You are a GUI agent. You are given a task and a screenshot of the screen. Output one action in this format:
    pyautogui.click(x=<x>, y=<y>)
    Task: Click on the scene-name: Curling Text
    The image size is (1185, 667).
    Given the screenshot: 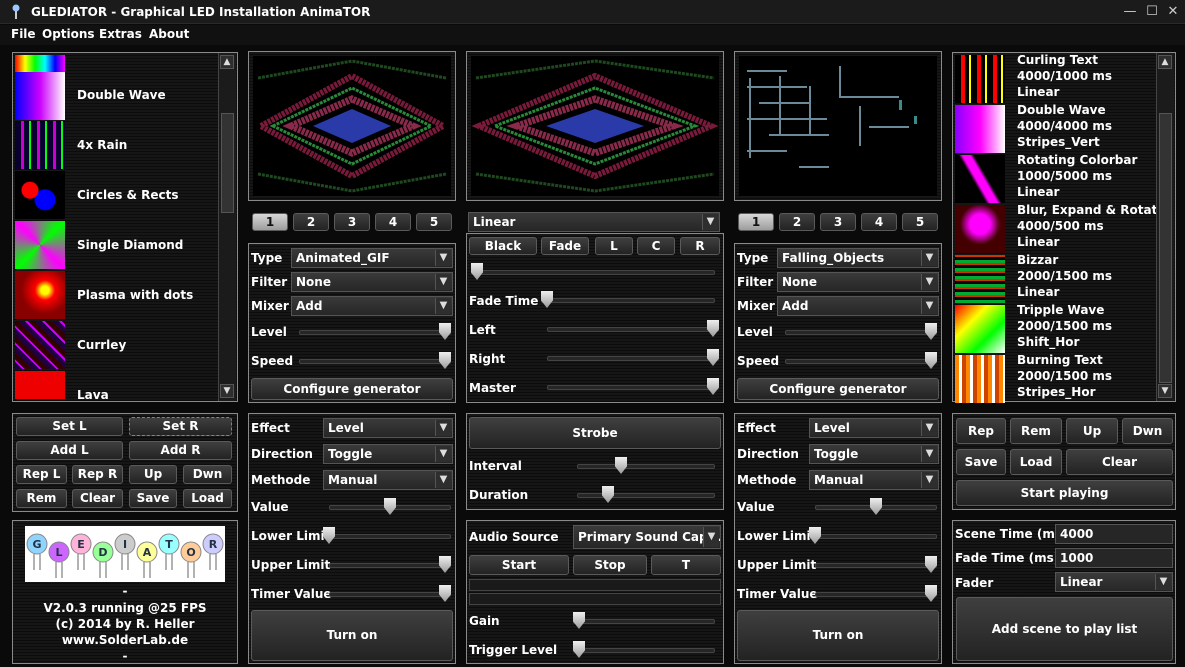 What is the action you would take?
    pyautogui.click(x=1057, y=60)
    